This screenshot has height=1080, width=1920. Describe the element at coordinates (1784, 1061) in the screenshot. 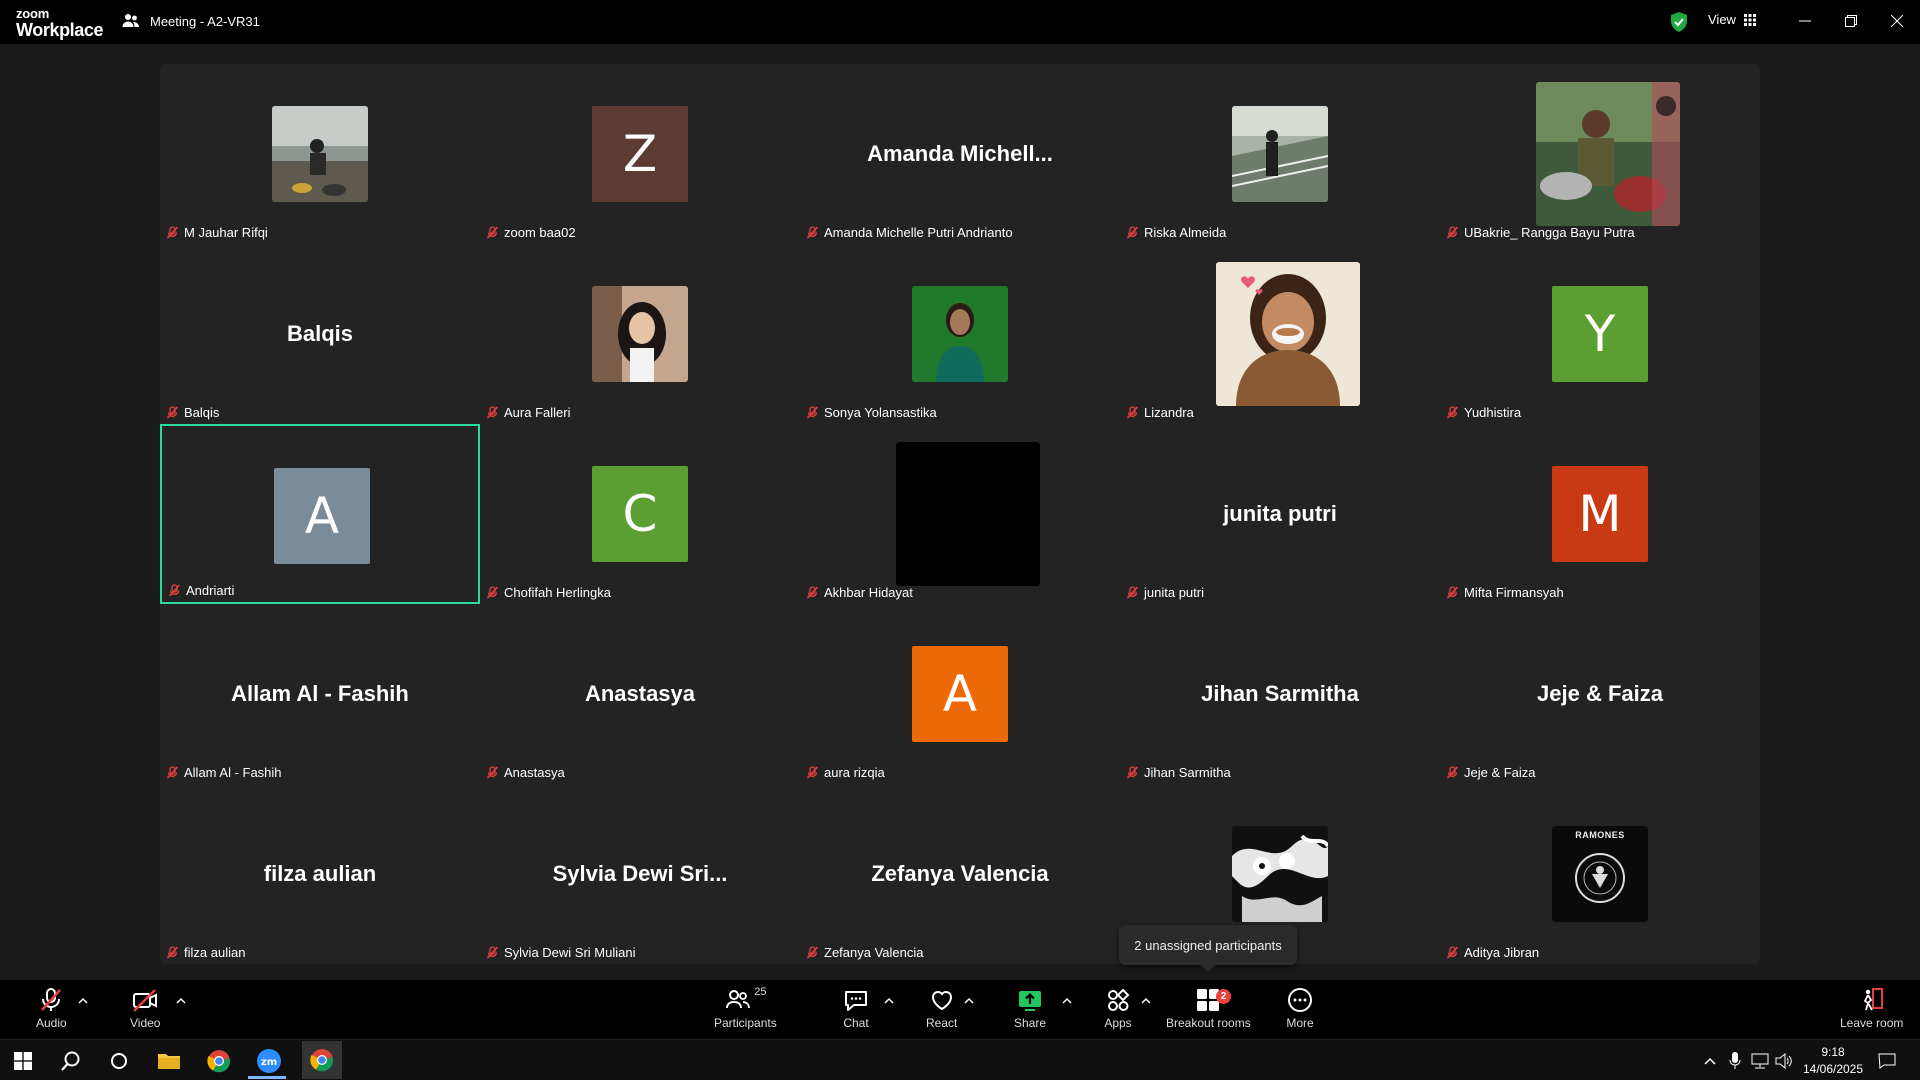

I see `volume-tray-icon` at that location.